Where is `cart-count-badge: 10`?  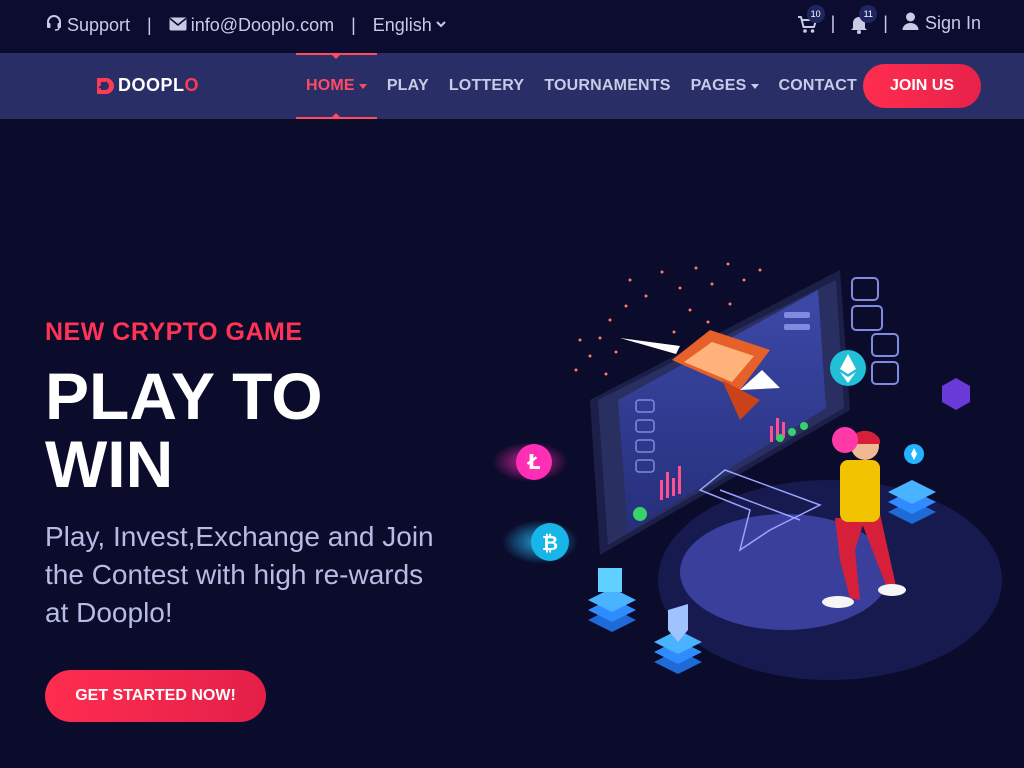 cart-count-badge: 10 is located at coordinates (815, 13).